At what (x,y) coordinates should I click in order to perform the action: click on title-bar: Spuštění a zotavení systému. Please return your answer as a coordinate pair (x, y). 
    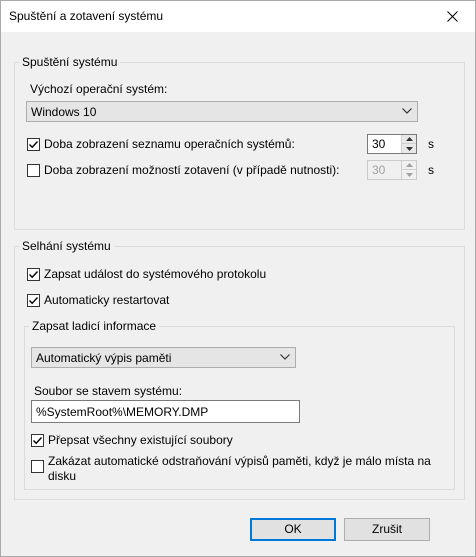
    Looking at the image, I should click on (238, 16).